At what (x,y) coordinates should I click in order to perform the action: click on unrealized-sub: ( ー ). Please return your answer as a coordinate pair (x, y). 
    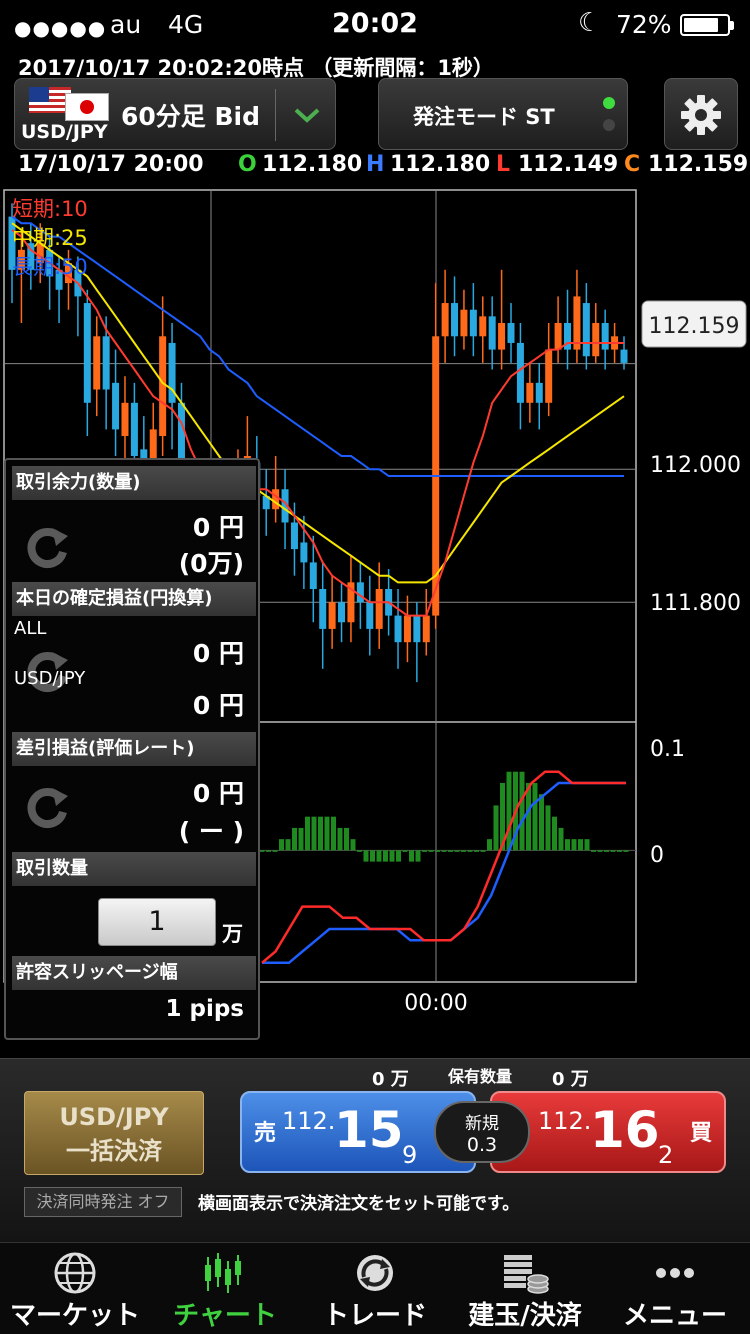
    Looking at the image, I should click on (211, 831).